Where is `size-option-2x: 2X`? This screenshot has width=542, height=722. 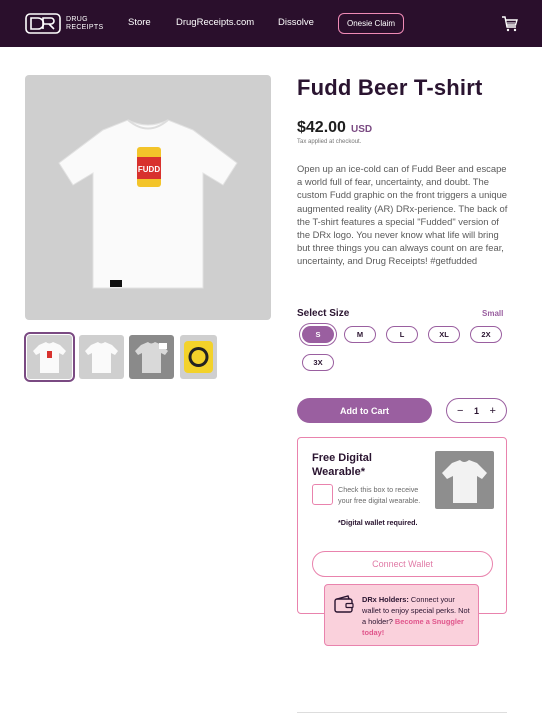
size-option-2x: 2X is located at coordinates (486, 334).